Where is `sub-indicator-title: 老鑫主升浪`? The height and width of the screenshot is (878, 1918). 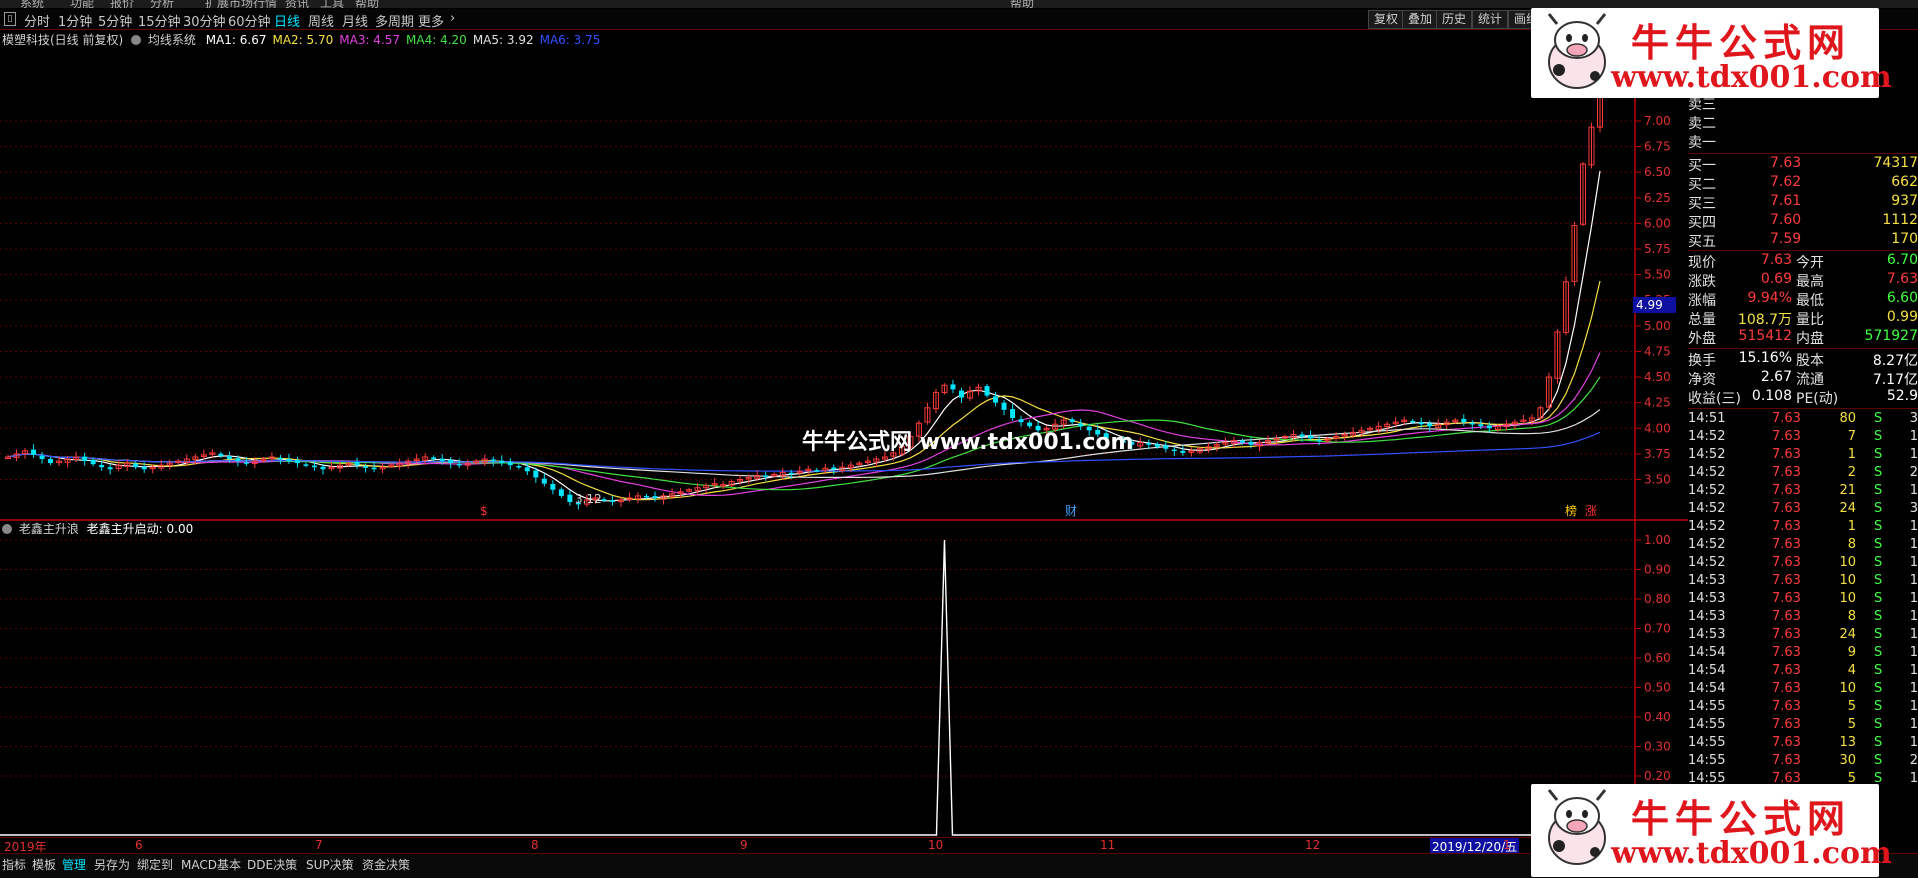
sub-indicator-title: 老鑫主升浪 is located at coordinates (49, 529).